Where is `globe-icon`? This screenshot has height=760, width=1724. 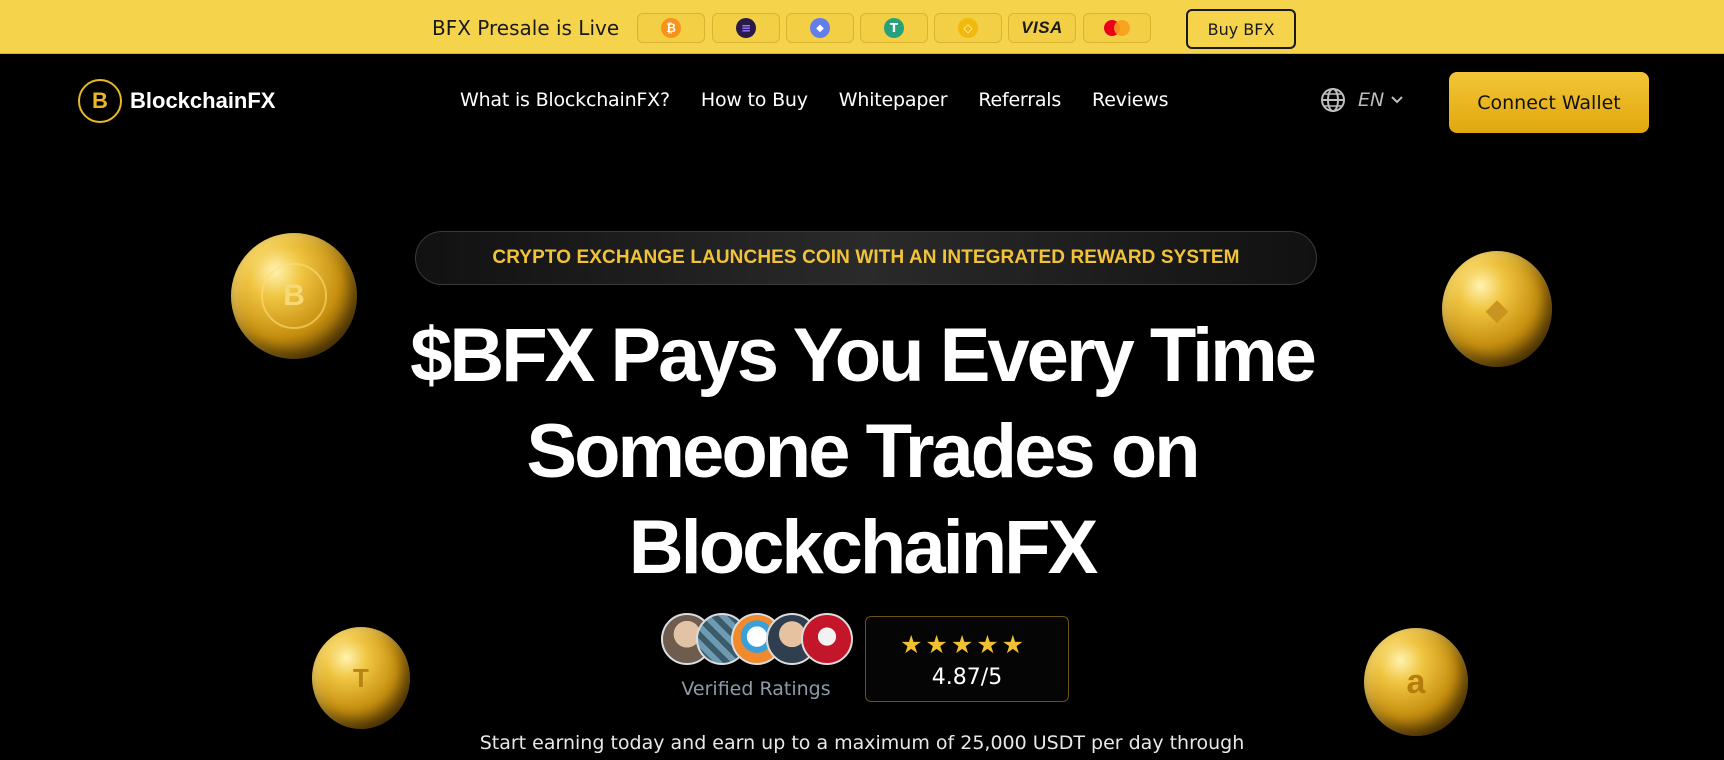 globe-icon is located at coordinates (1333, 100).